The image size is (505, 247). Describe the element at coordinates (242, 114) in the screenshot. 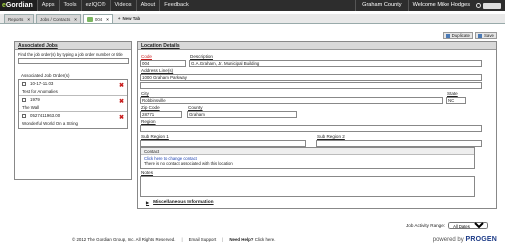

I see `county-field: Graham` at that location.